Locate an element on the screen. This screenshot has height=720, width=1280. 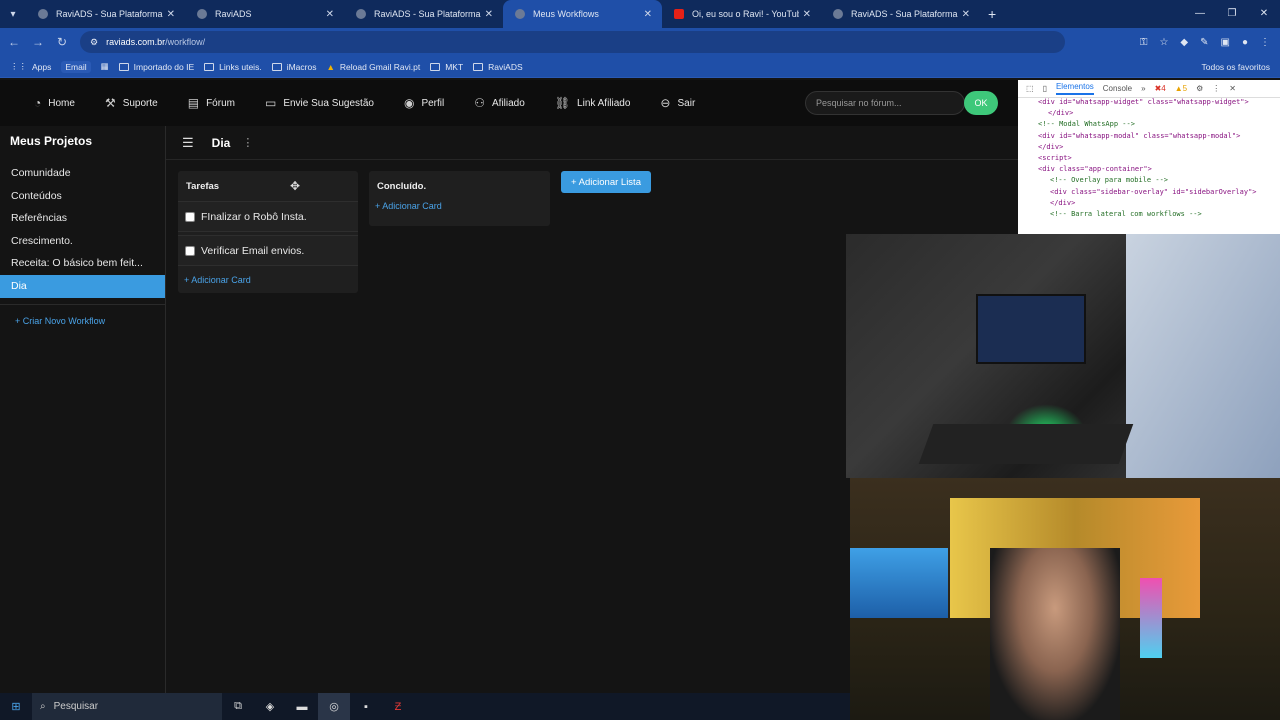
taskbar-search: ⌕ Pesquisar is located at coordinates (127, 706).